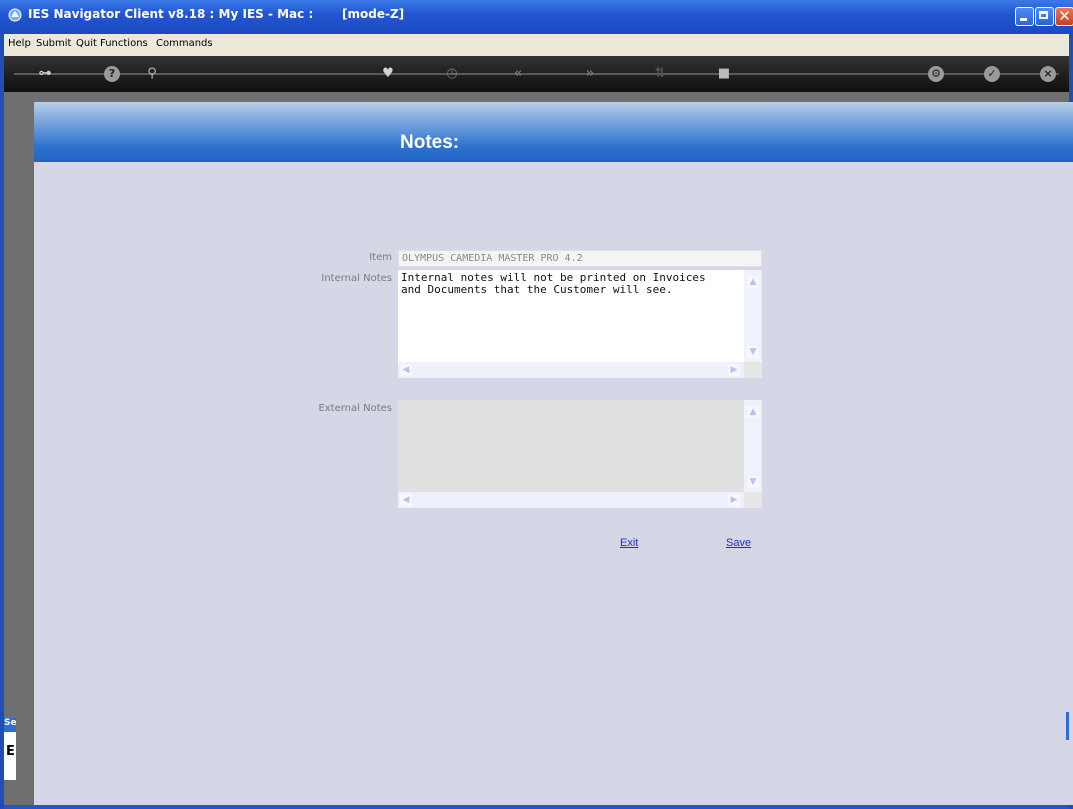 Image resolution: width=1073 pixels, height=809 pixels. Describe the element at coordinates (571, 500) in the screenshot. I see `external-notes-hscroll: ◀ ▶` at that location.